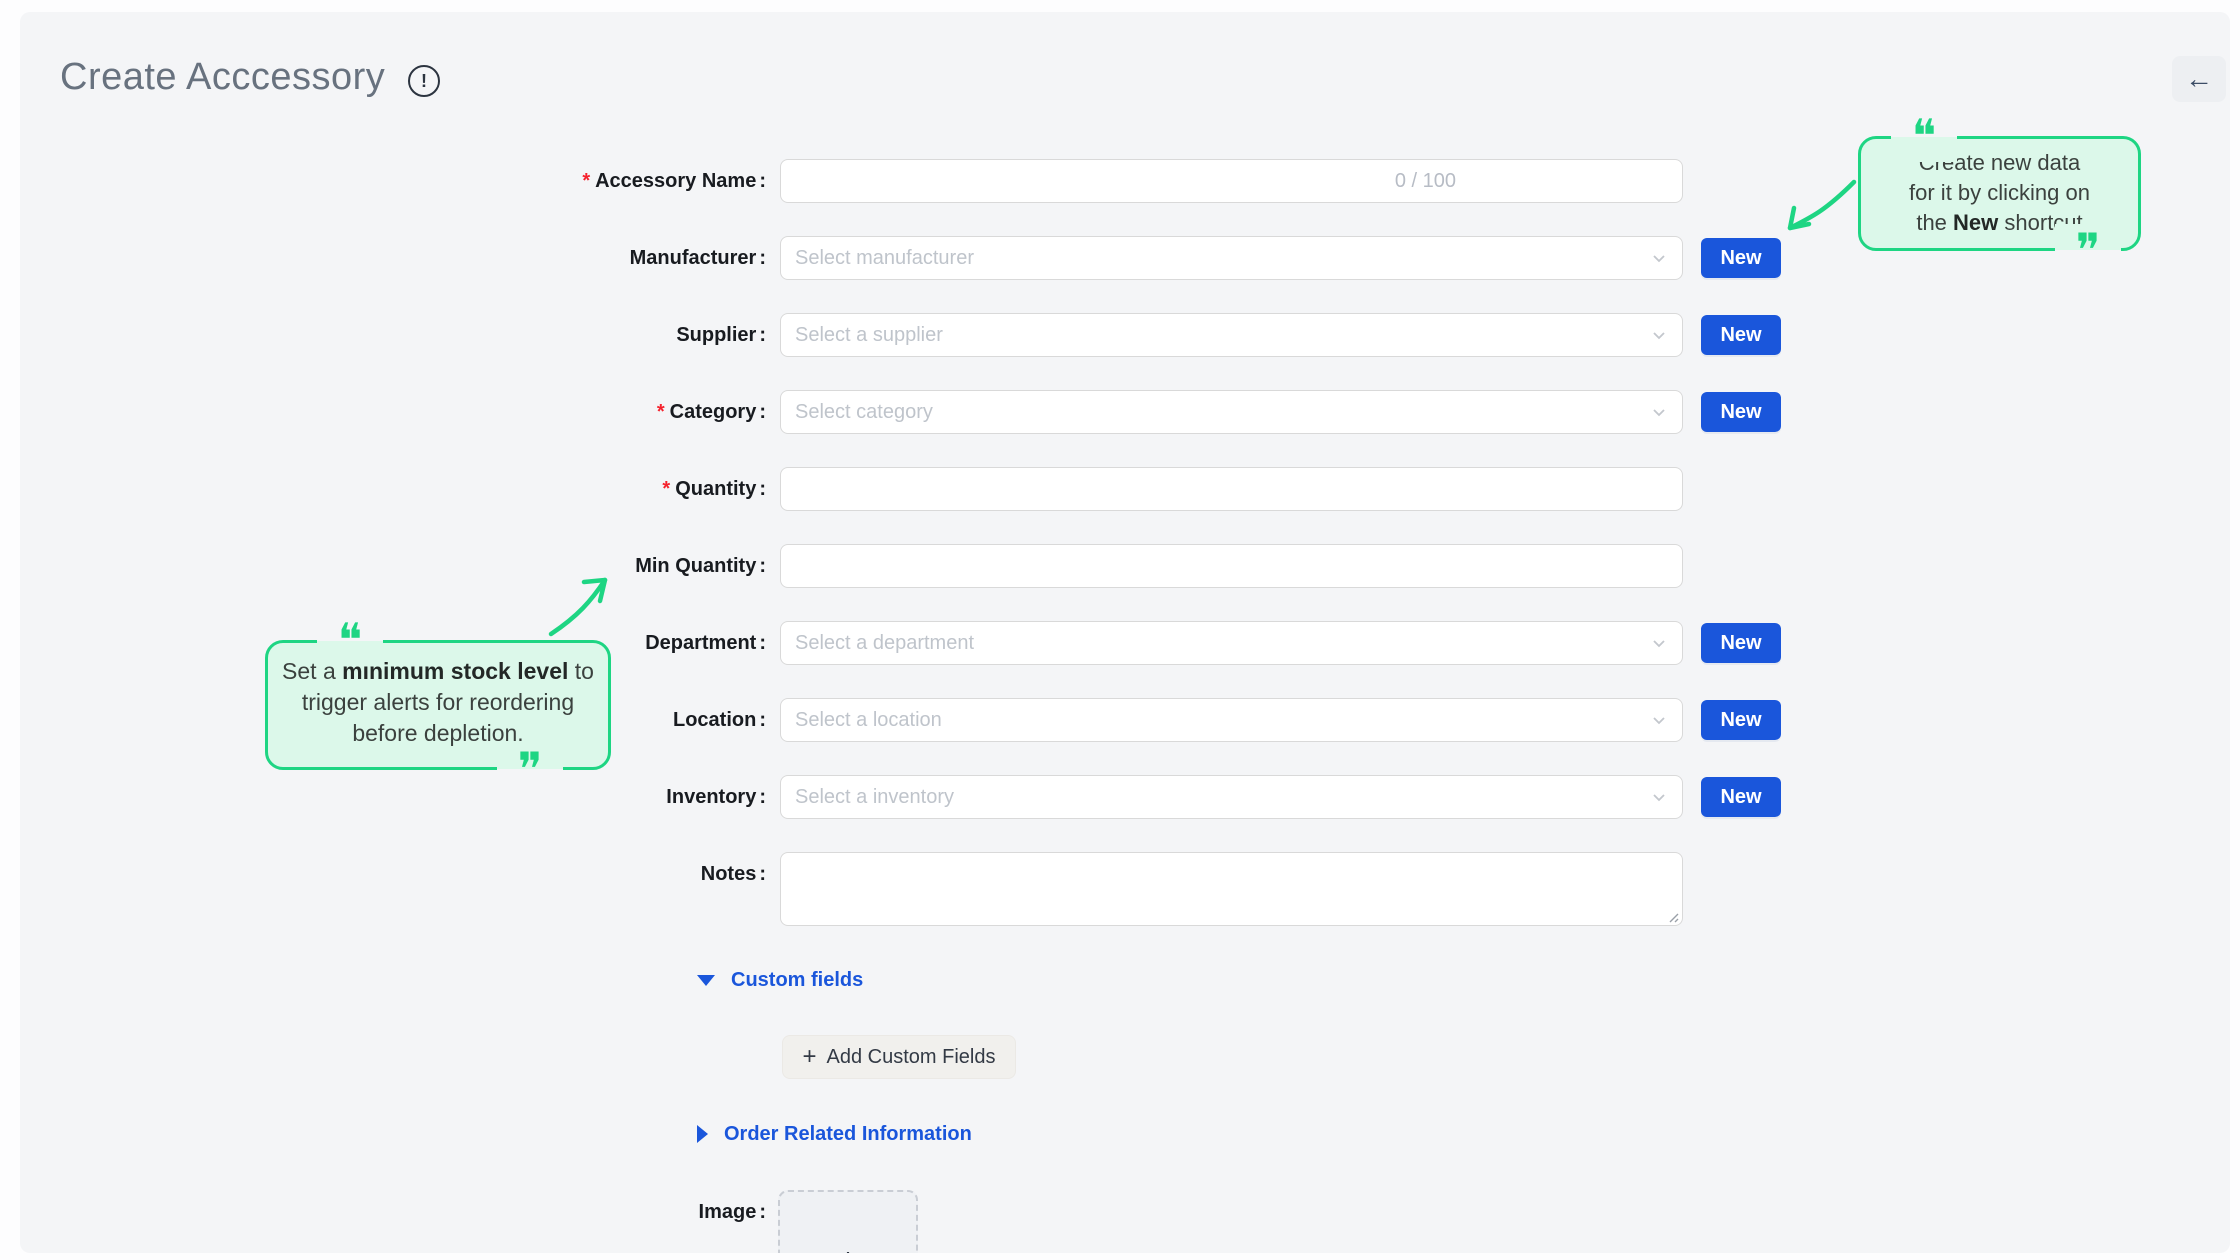 Image resolution: width=2240 pixels, height=1260 pixels. What do you see at coordinates (797, 979) in the screenshot?
I see `custom-fields-section-label: Custom fields` at bounding box center [797, 979].